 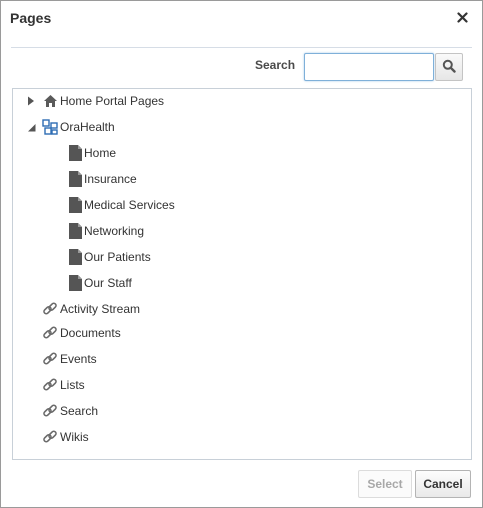 What do you see at coordinates (242, 127) in the screenshot?
I see `tree-node-orahealth: OraHealth` at bounding box center [242, 127].